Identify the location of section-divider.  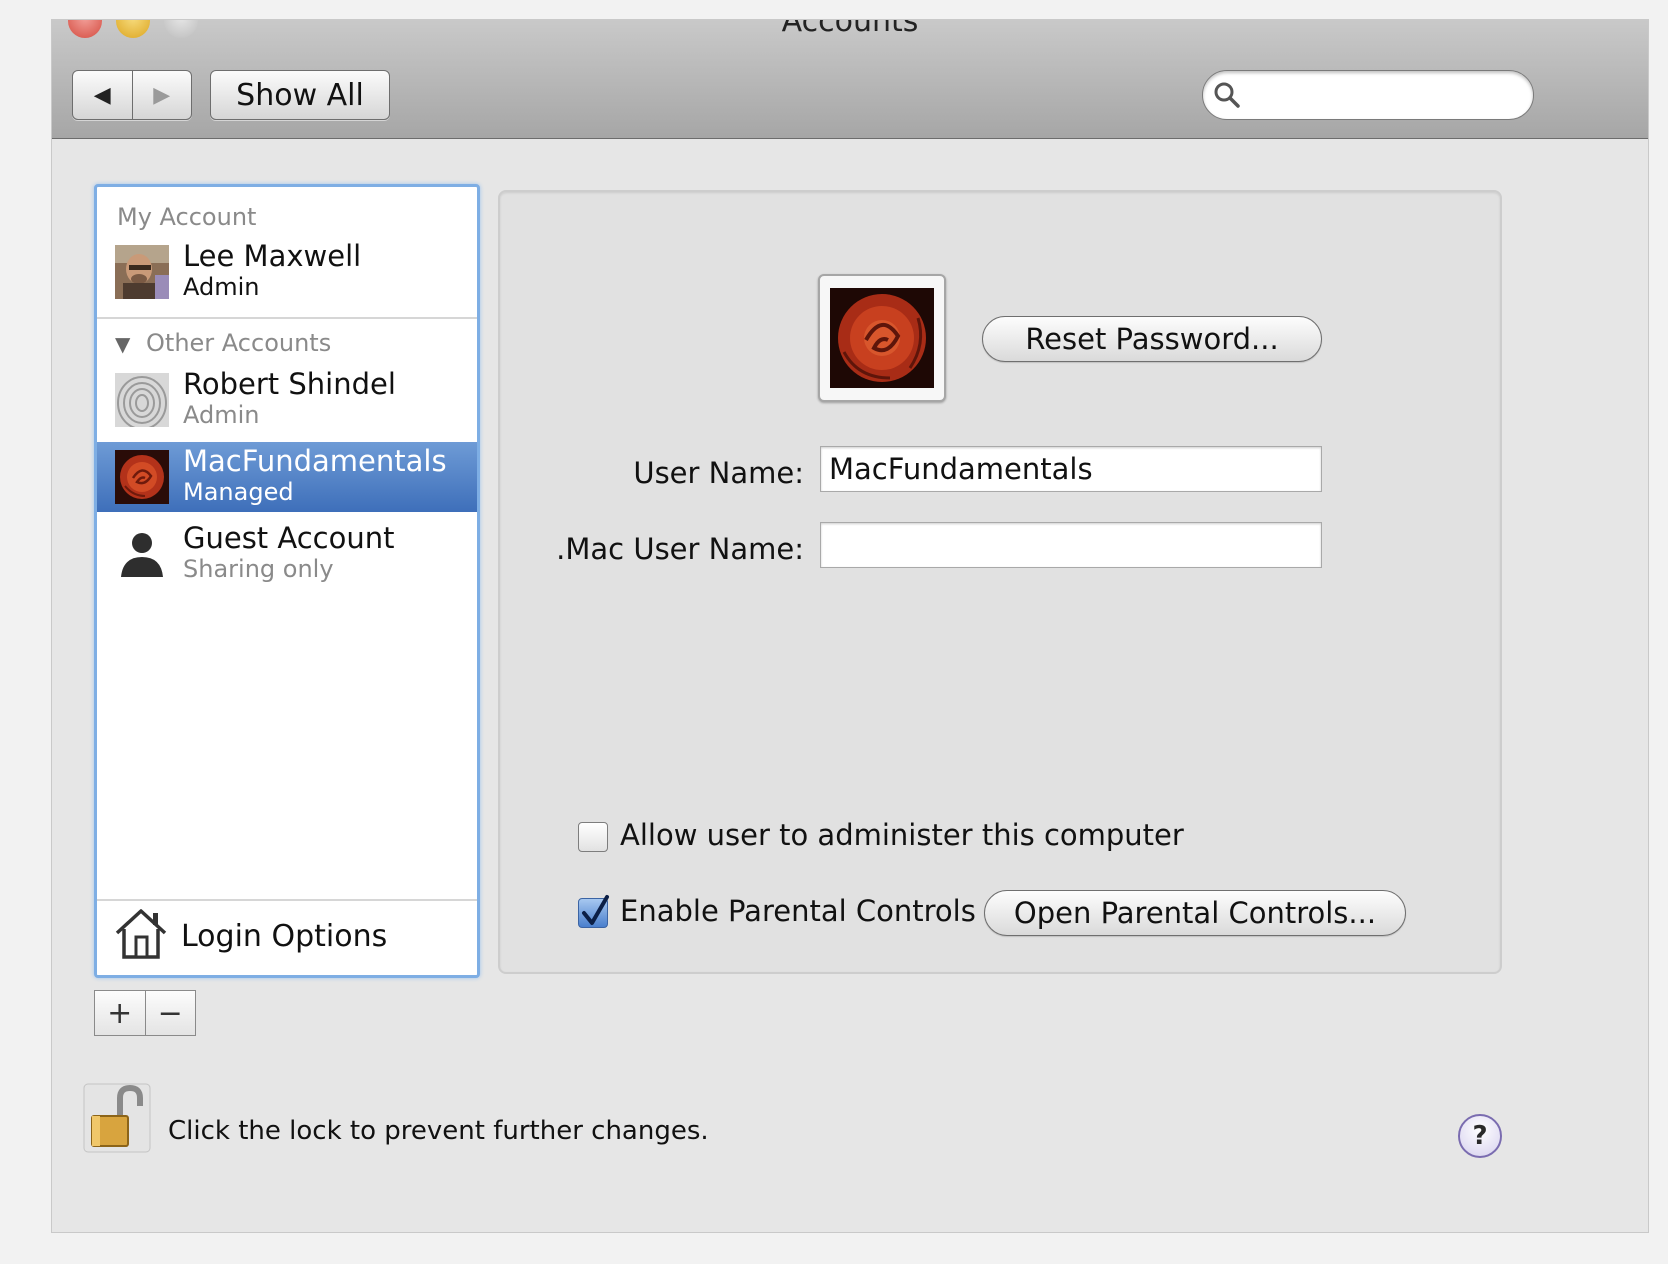
(287, 318).